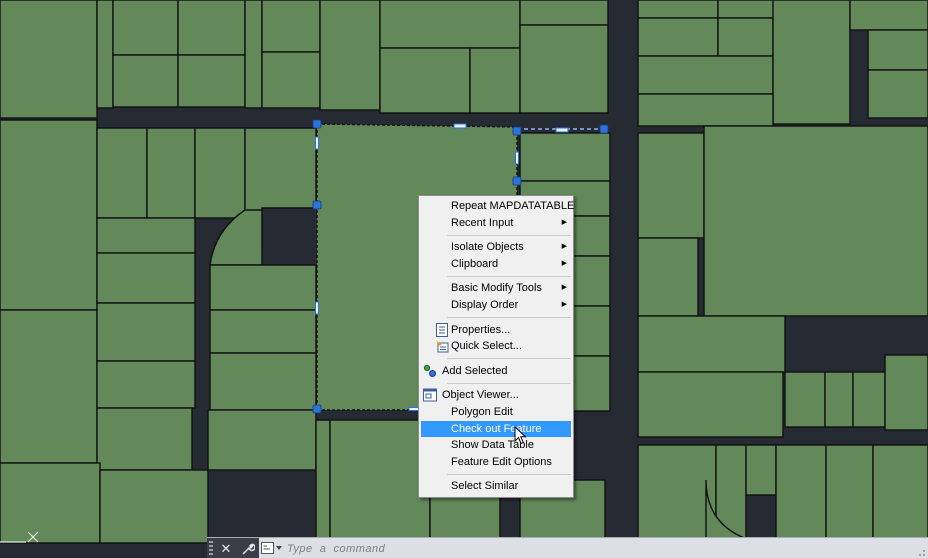  What do you see at coordinates (496, 412) in the screenshot?
I see `menu-item-polygon-edit: Polygon Edit` at bounding box center [496, 412].